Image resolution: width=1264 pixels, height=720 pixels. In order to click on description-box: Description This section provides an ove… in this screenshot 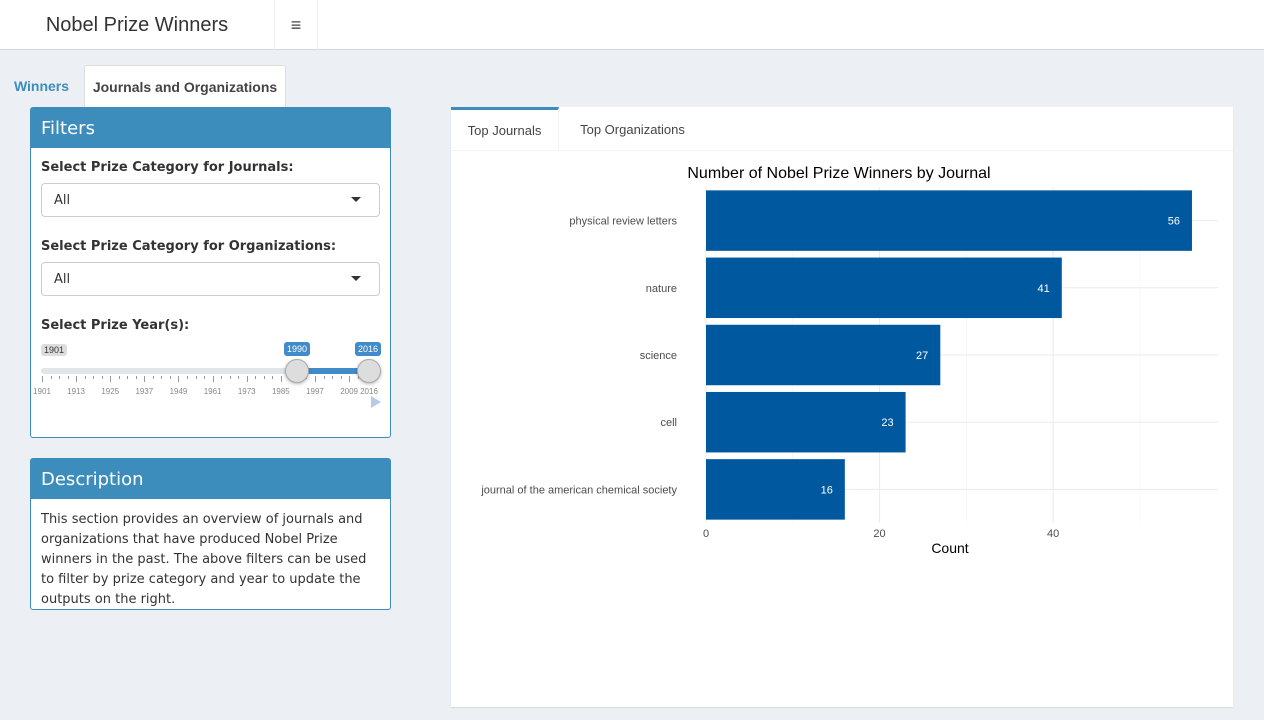, I will do `click(210, 534)`.